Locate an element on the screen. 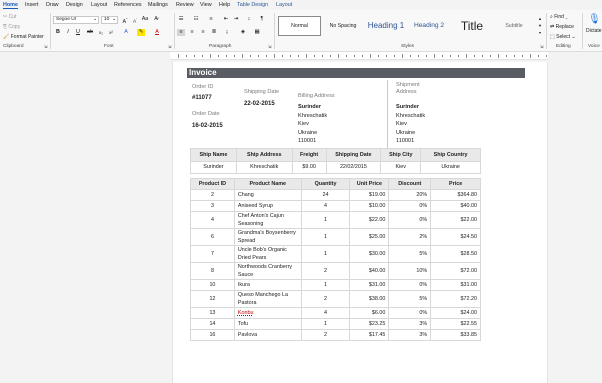 The image size is (602, 383). table-cell: 22/02/2015 is located at coordinates (353, 167).